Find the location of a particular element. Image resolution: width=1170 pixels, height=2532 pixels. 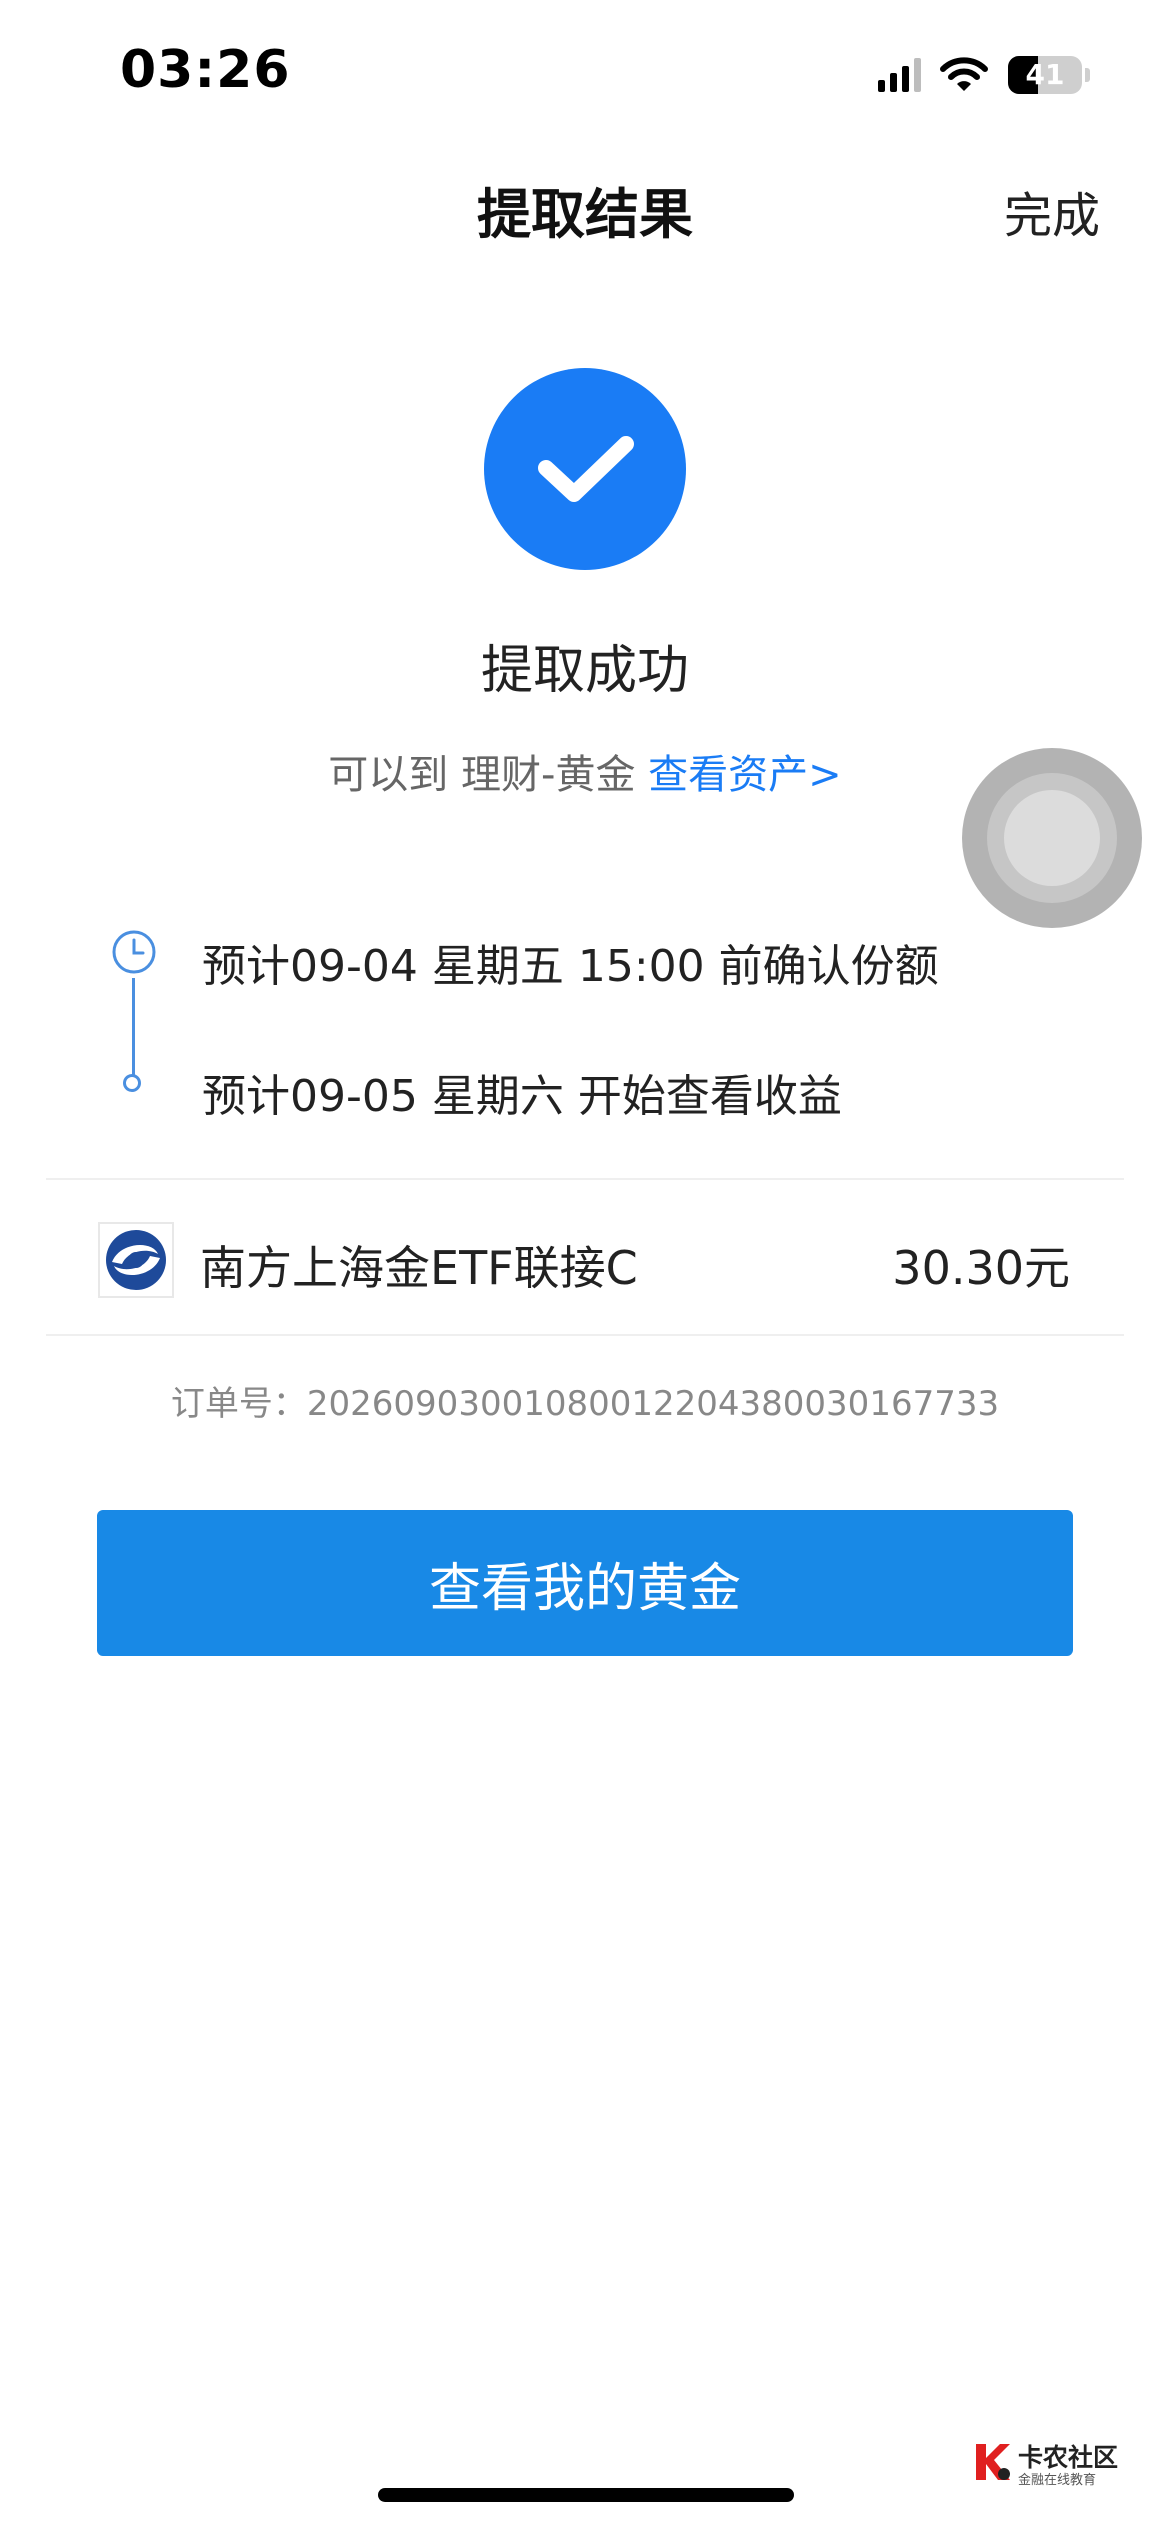

order-number: 订单号：2026090300108001220438003016773​3 is located at coordinates (585, 1404).